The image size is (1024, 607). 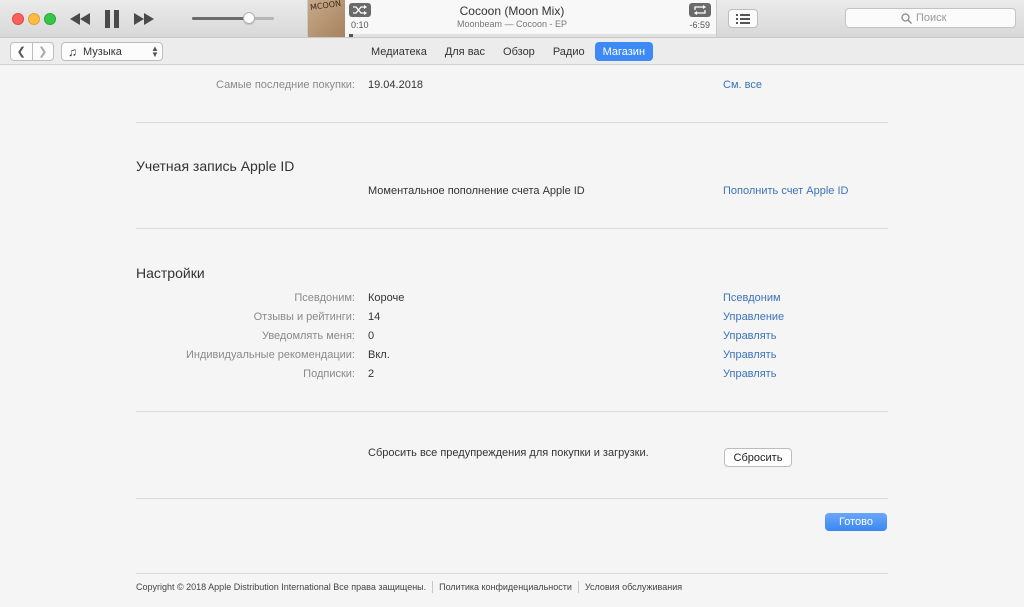 I want to click on notify-value: 0, so click(x=371, y=336).